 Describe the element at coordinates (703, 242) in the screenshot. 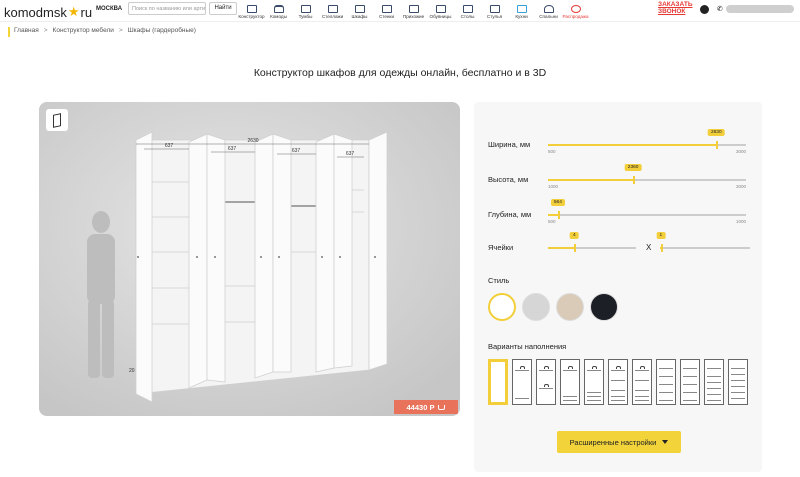

I see `cells-rows-slider: 1` at that location.